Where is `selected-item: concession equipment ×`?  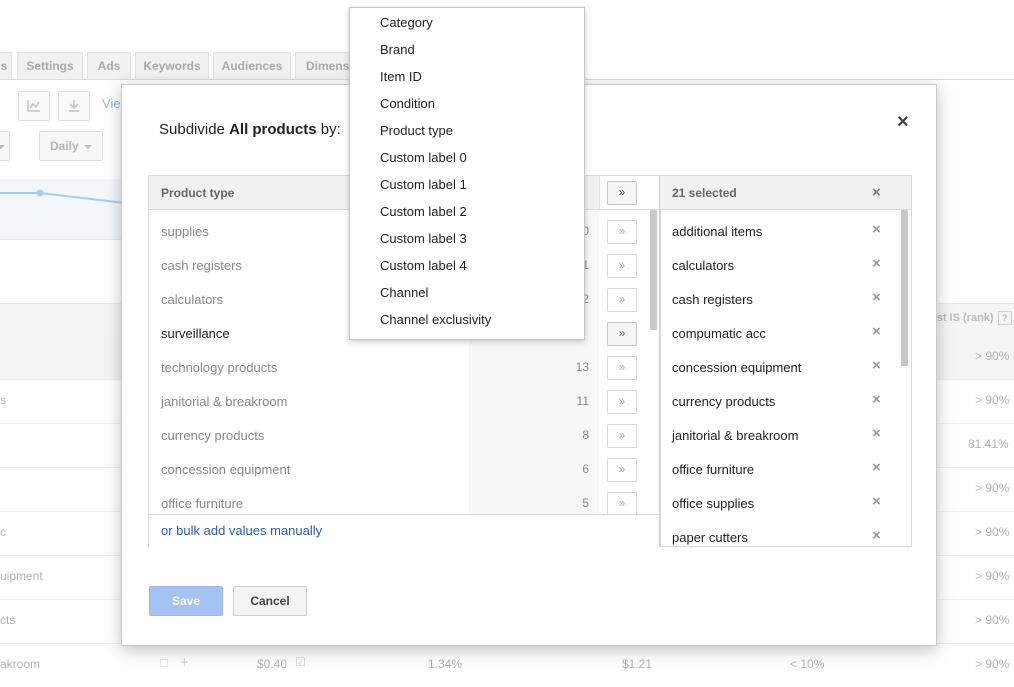
selected-item: concession equipment × is located at coordinates (785, 363).